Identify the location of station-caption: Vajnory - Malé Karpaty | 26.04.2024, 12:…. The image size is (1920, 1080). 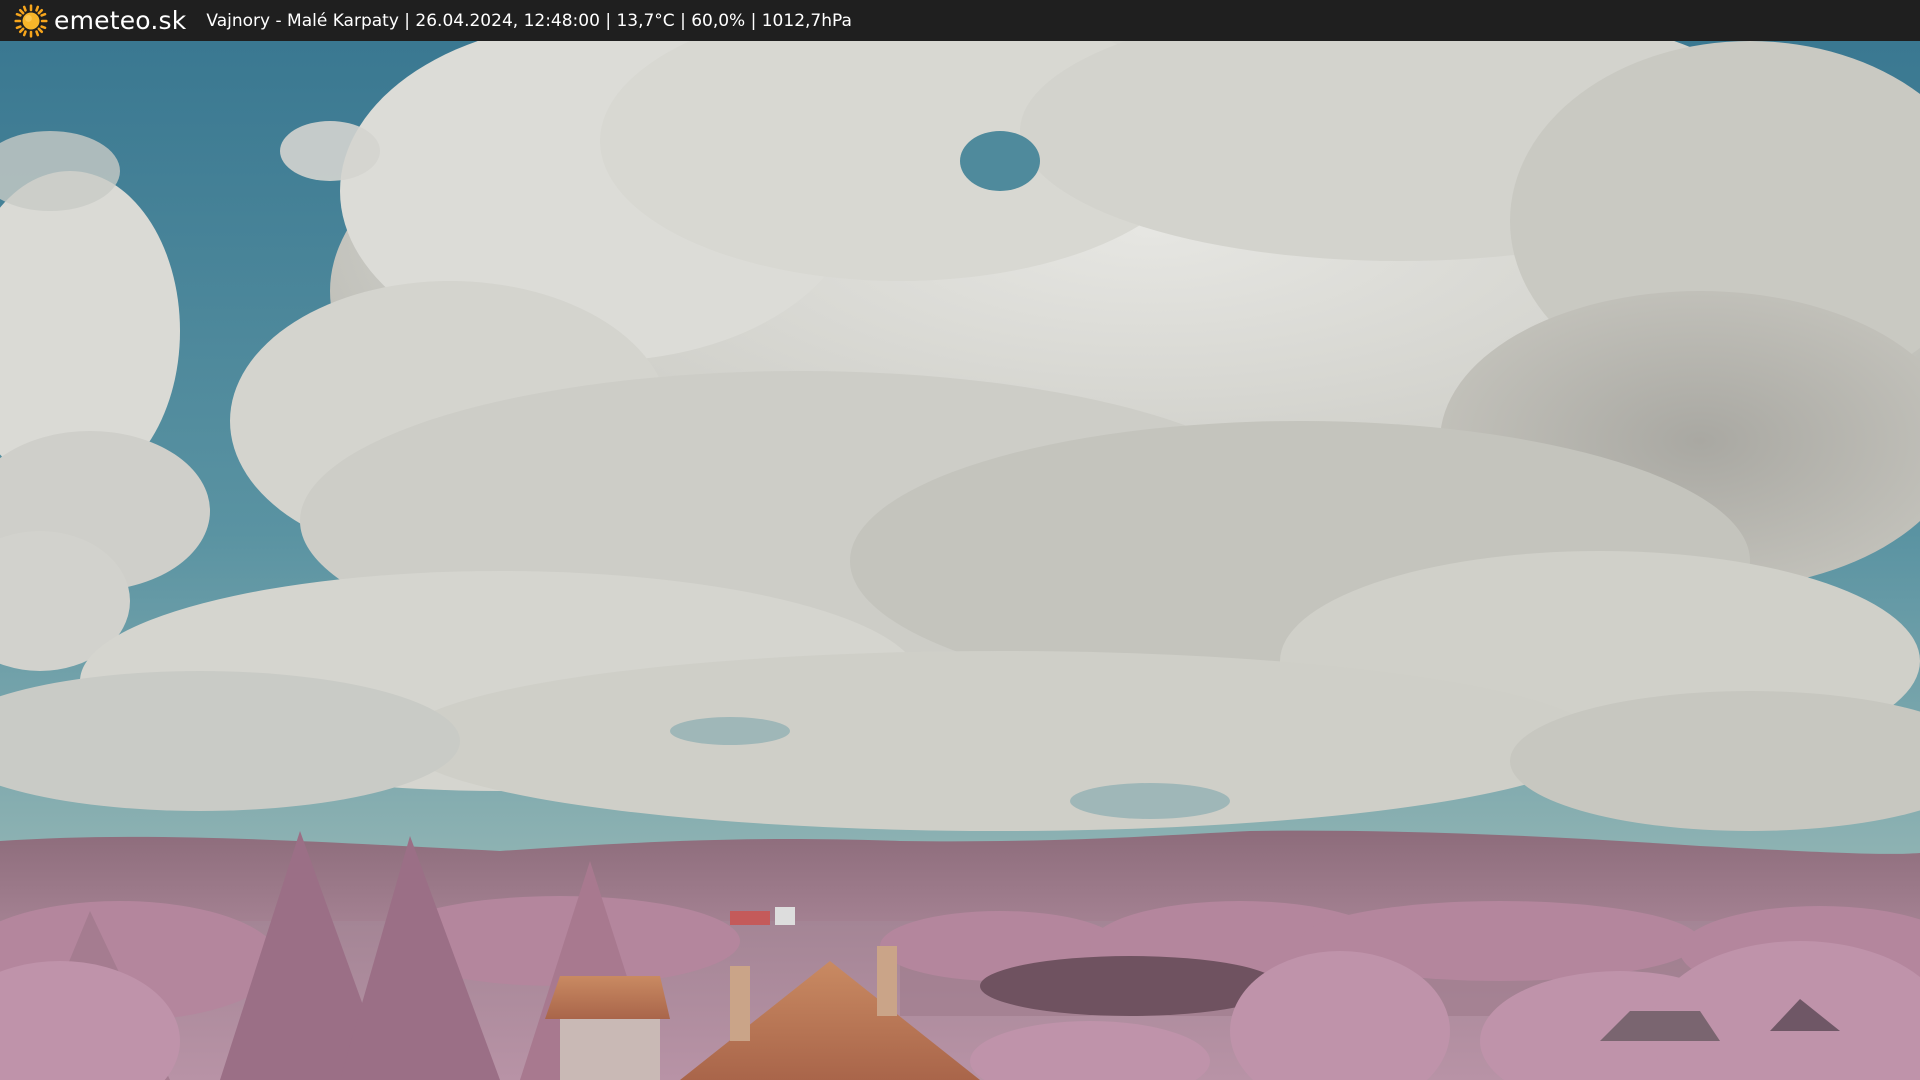
(529, 20).